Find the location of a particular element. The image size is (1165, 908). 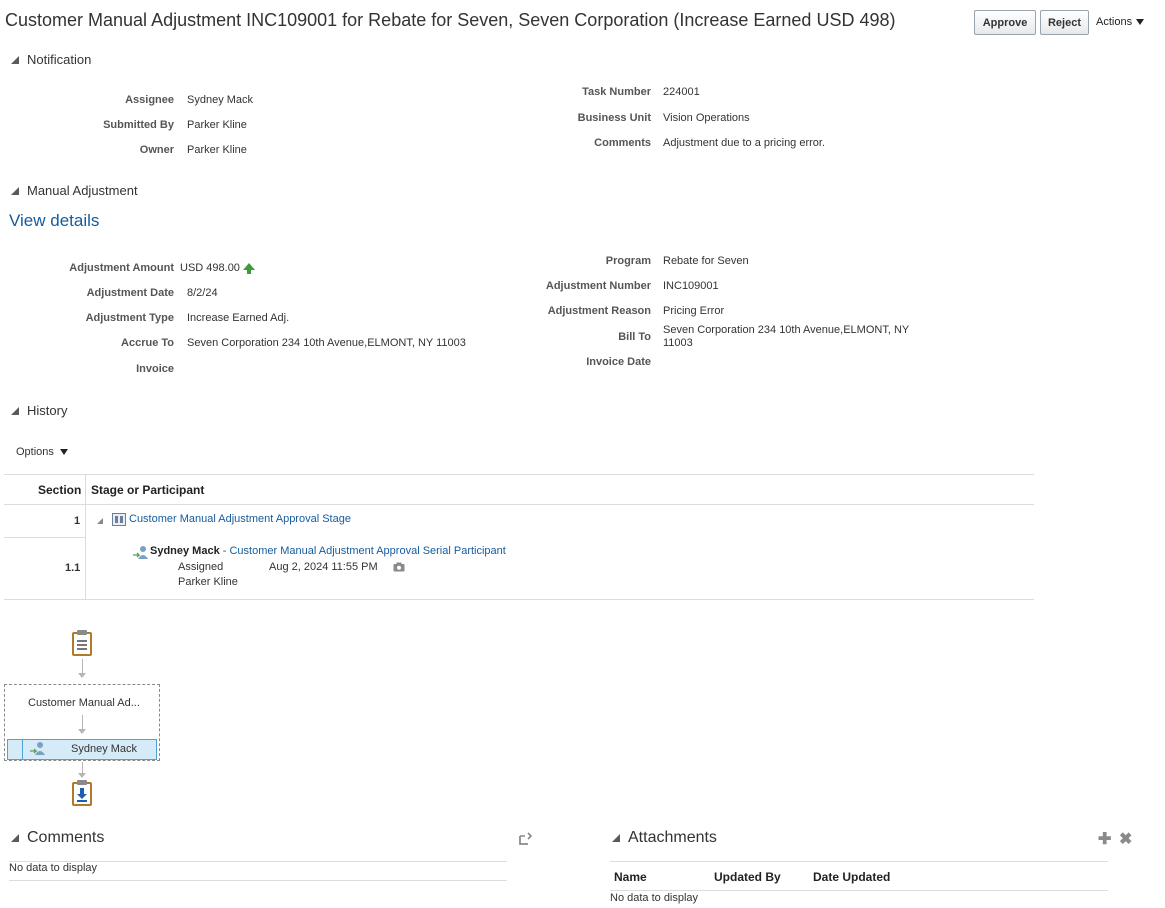

submitted-by-value: Parker Kline is located at coordinates (217, 125).